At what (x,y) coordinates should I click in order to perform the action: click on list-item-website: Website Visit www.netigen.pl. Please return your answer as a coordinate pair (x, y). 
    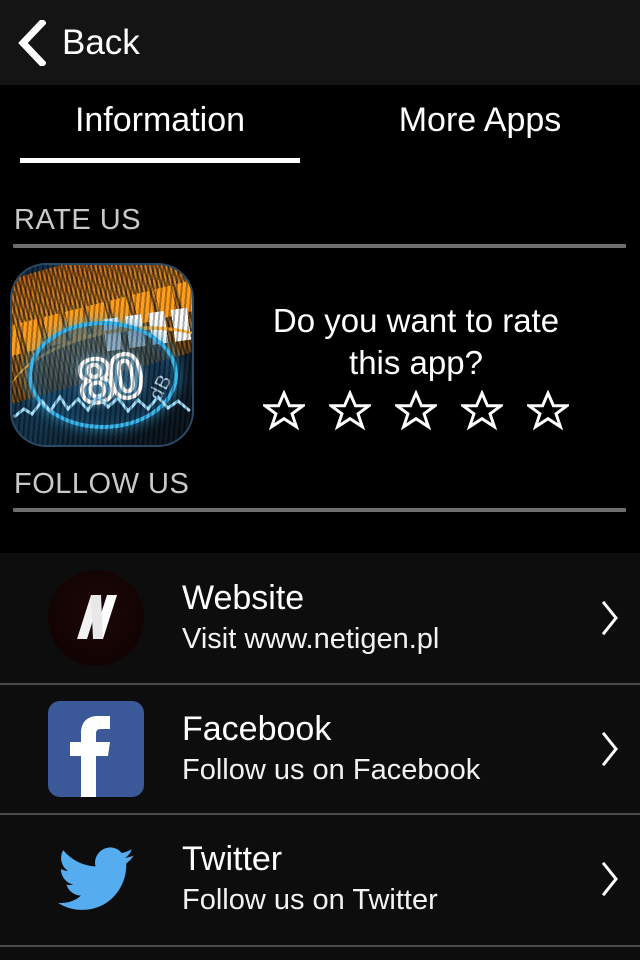
    Looking at the image, I should click on (320, 618).